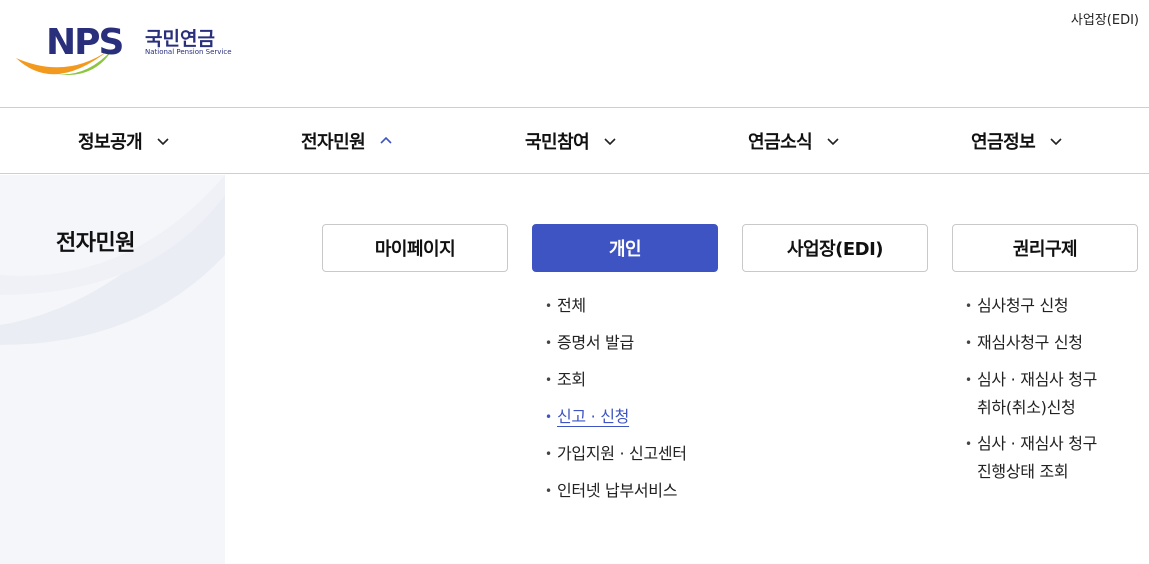 This screenshot has height=564, width=1149. Describe the element at coordinates (1031, 398) in the screenshot. I see `submenu-item-withdraw-request: • 심사 · 재심사 청구 취하(취소)신청` at that location.